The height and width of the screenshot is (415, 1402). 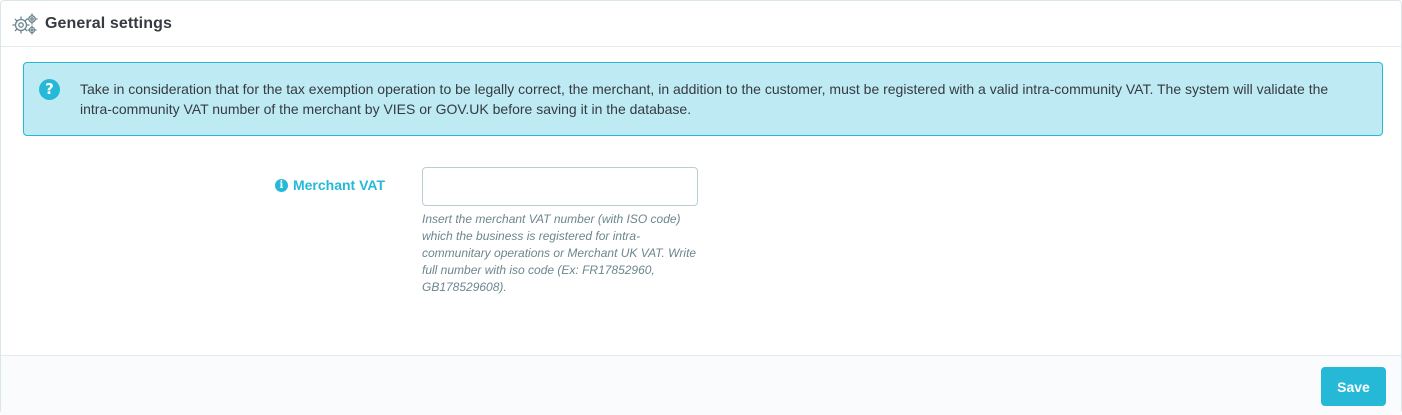 I want to click on panel-heading: General settings, so click(x=701, y=24).